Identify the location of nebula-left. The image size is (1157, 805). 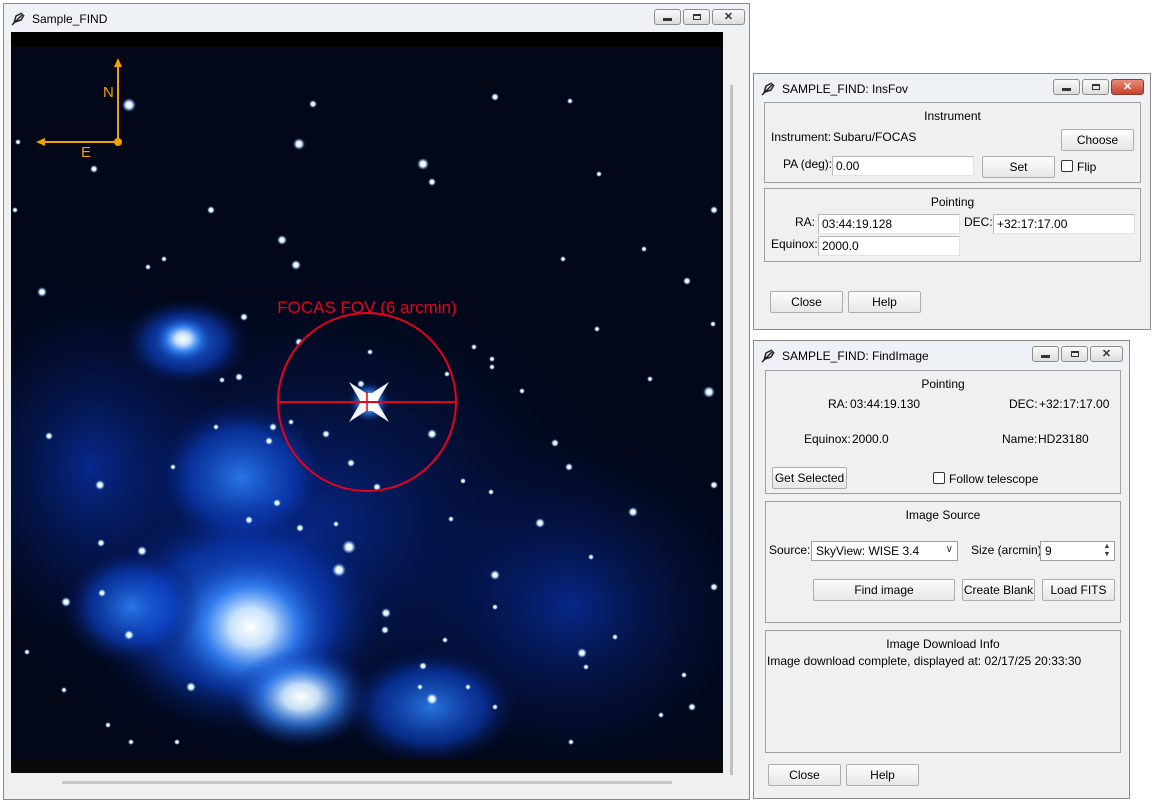
(131, 607).